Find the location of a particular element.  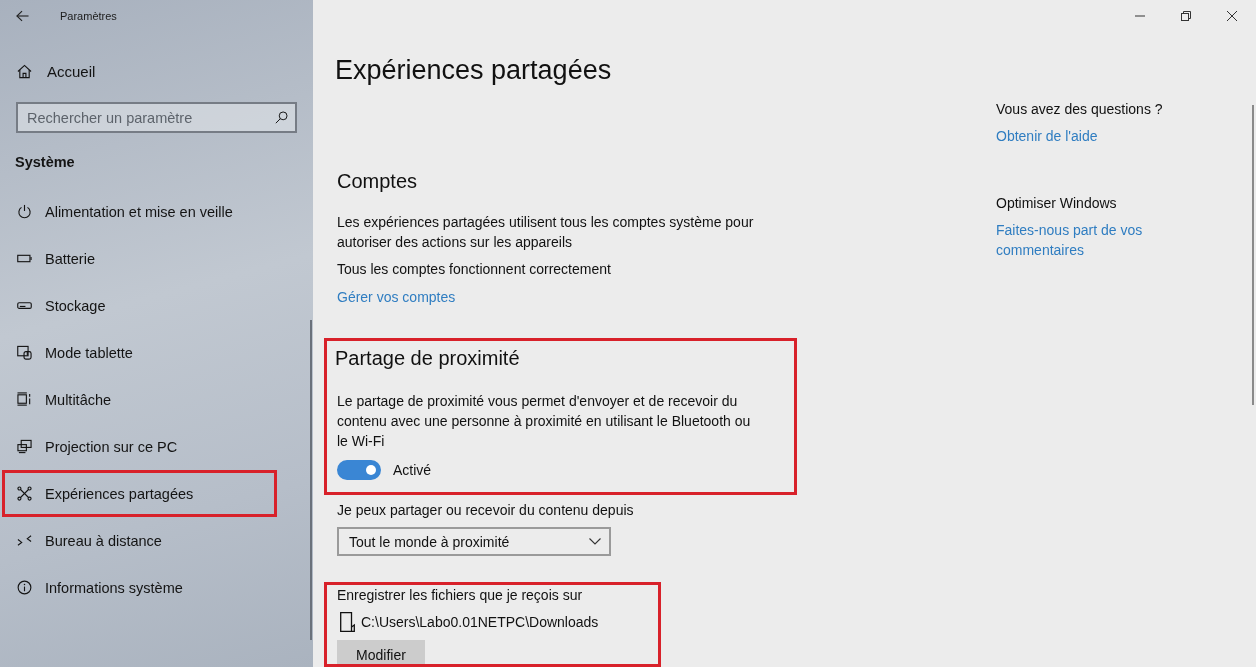

page-title: Expériences partagées is located at coordinates (473, 70).